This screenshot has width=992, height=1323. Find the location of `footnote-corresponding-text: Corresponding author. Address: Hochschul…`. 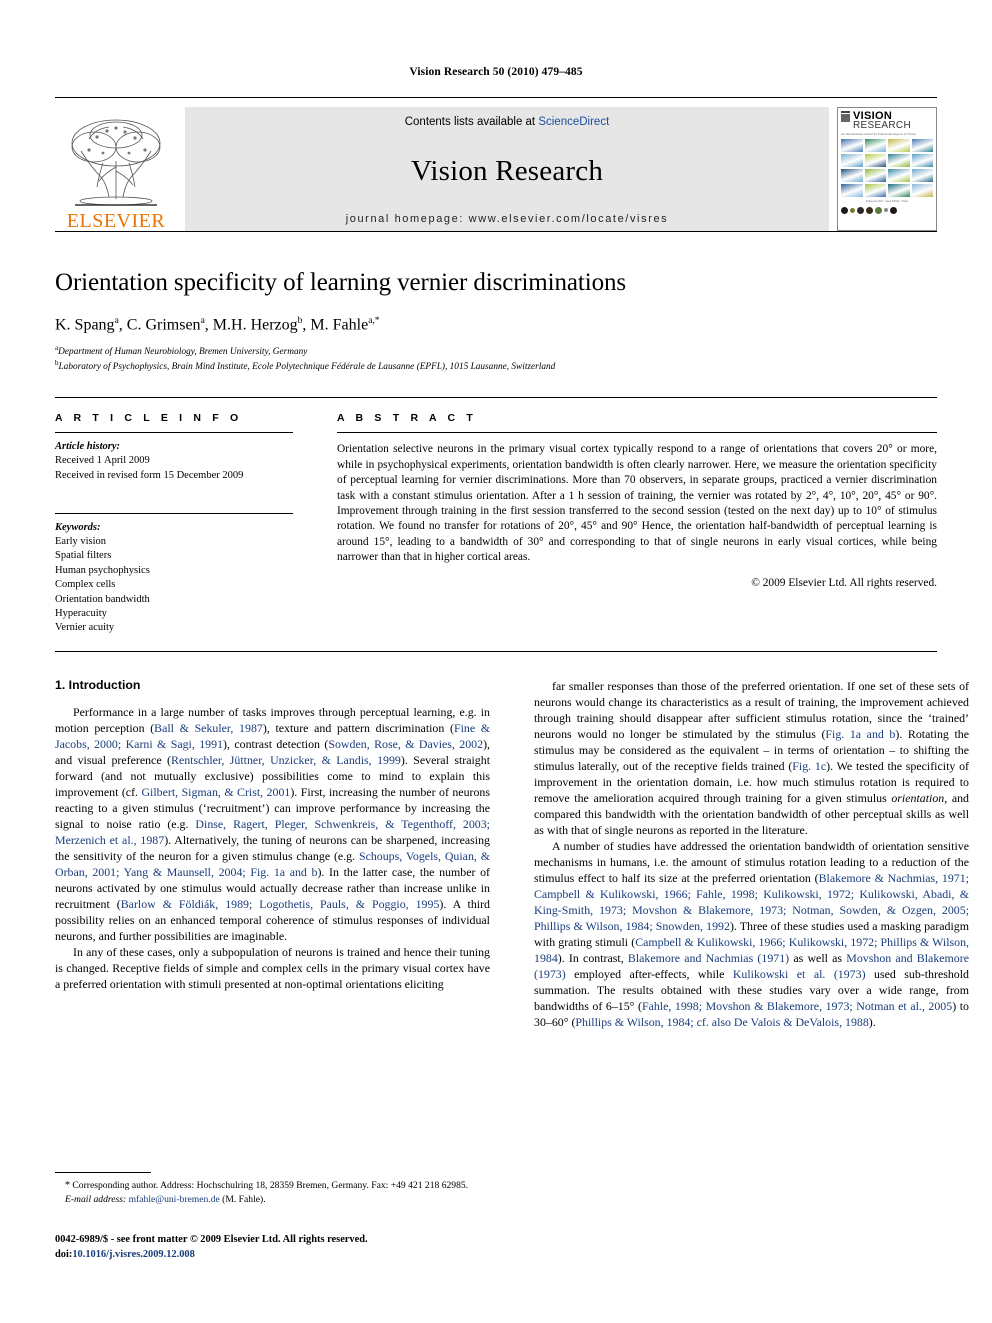

footnote-corresponding-text: Corresponding author. Address: Hochschul… is located at coordinates (269, 1185).